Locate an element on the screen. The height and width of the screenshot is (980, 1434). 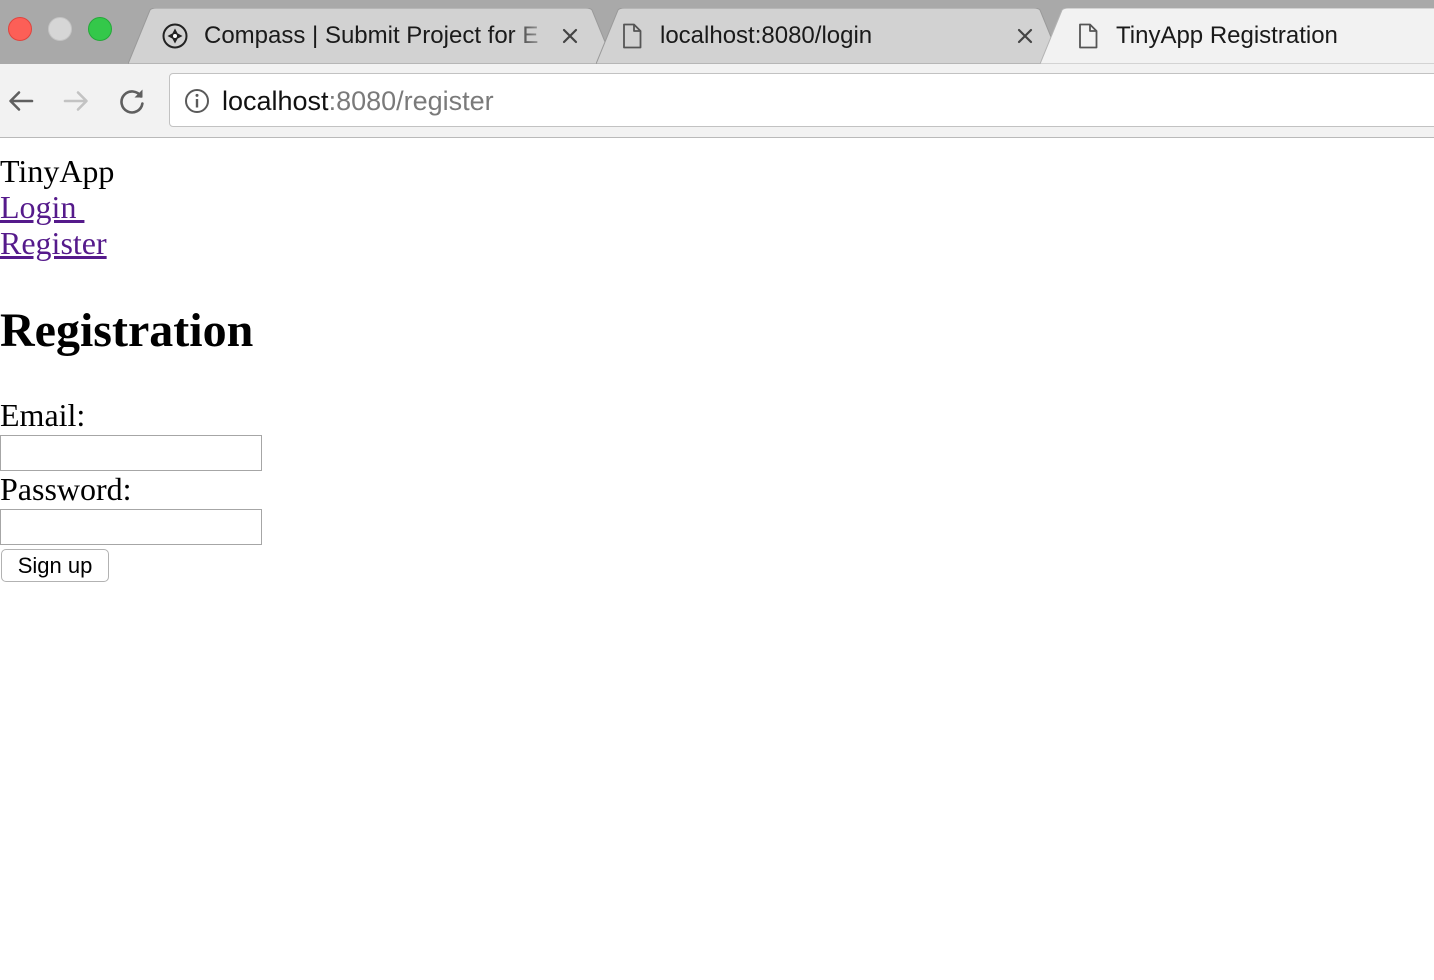
email-field is located at coordinates (131, 453).